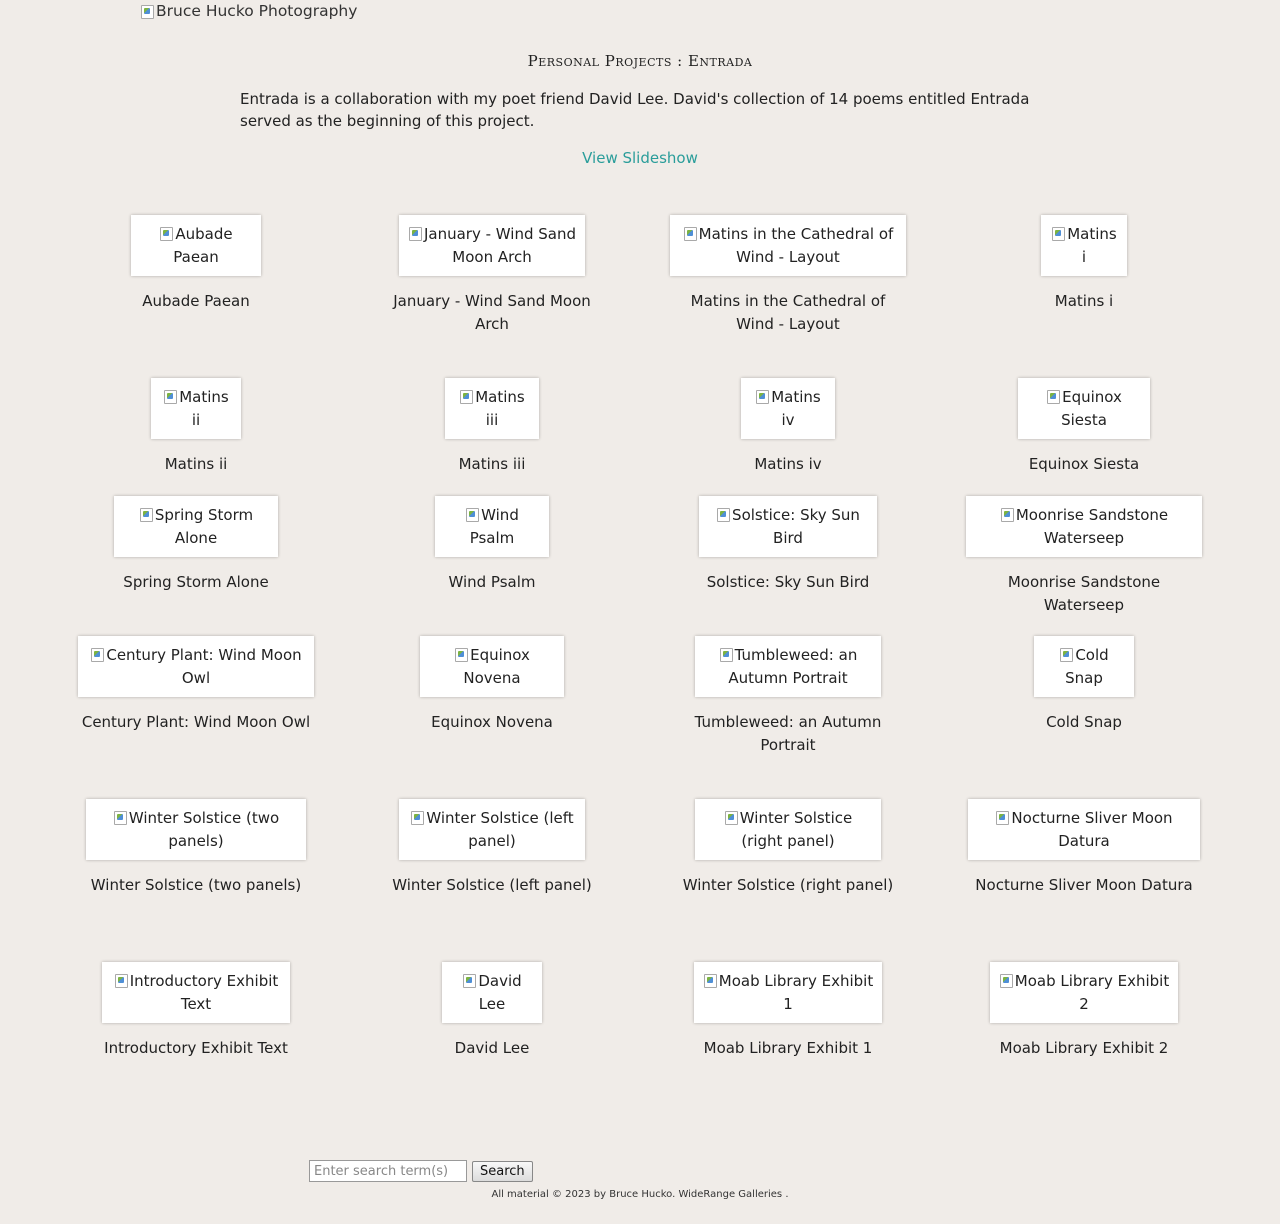 The width and height of the screenshot is (1280, 1224). I want to click on gallery-thumbnail: Moab Library Exhibit 2, so click(1084, 992).